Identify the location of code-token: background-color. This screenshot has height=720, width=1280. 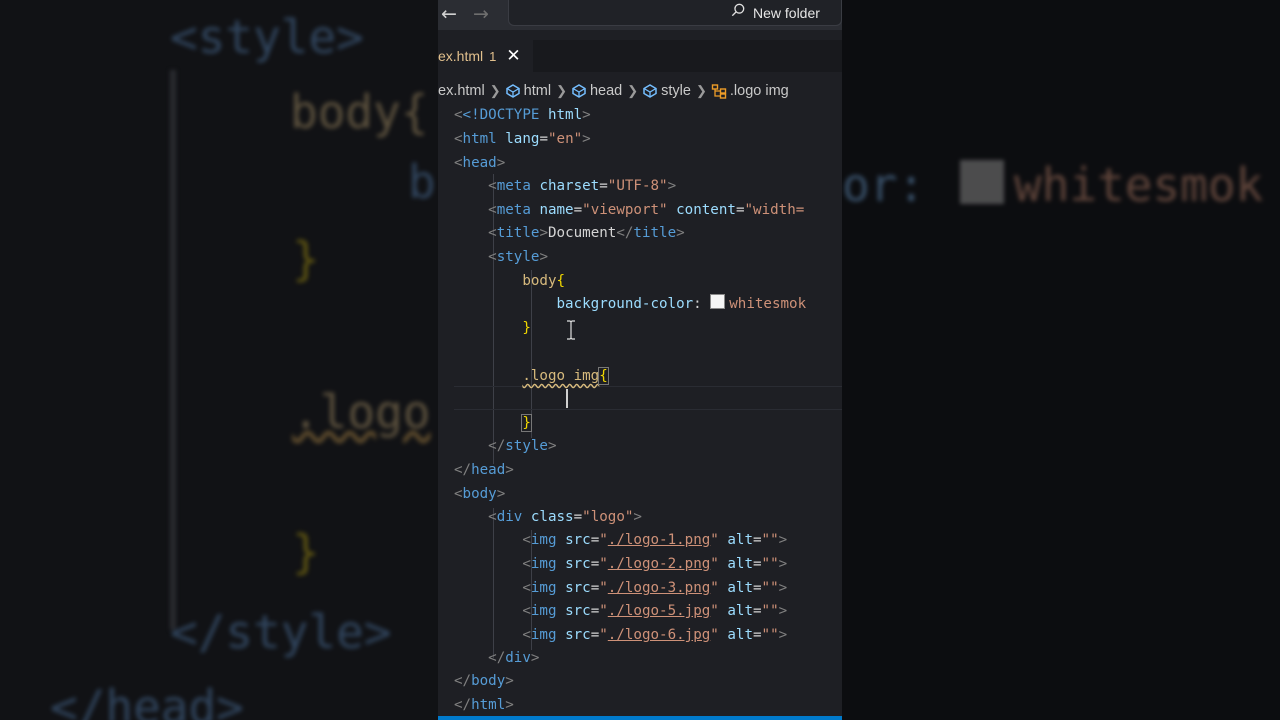
(625, 304).